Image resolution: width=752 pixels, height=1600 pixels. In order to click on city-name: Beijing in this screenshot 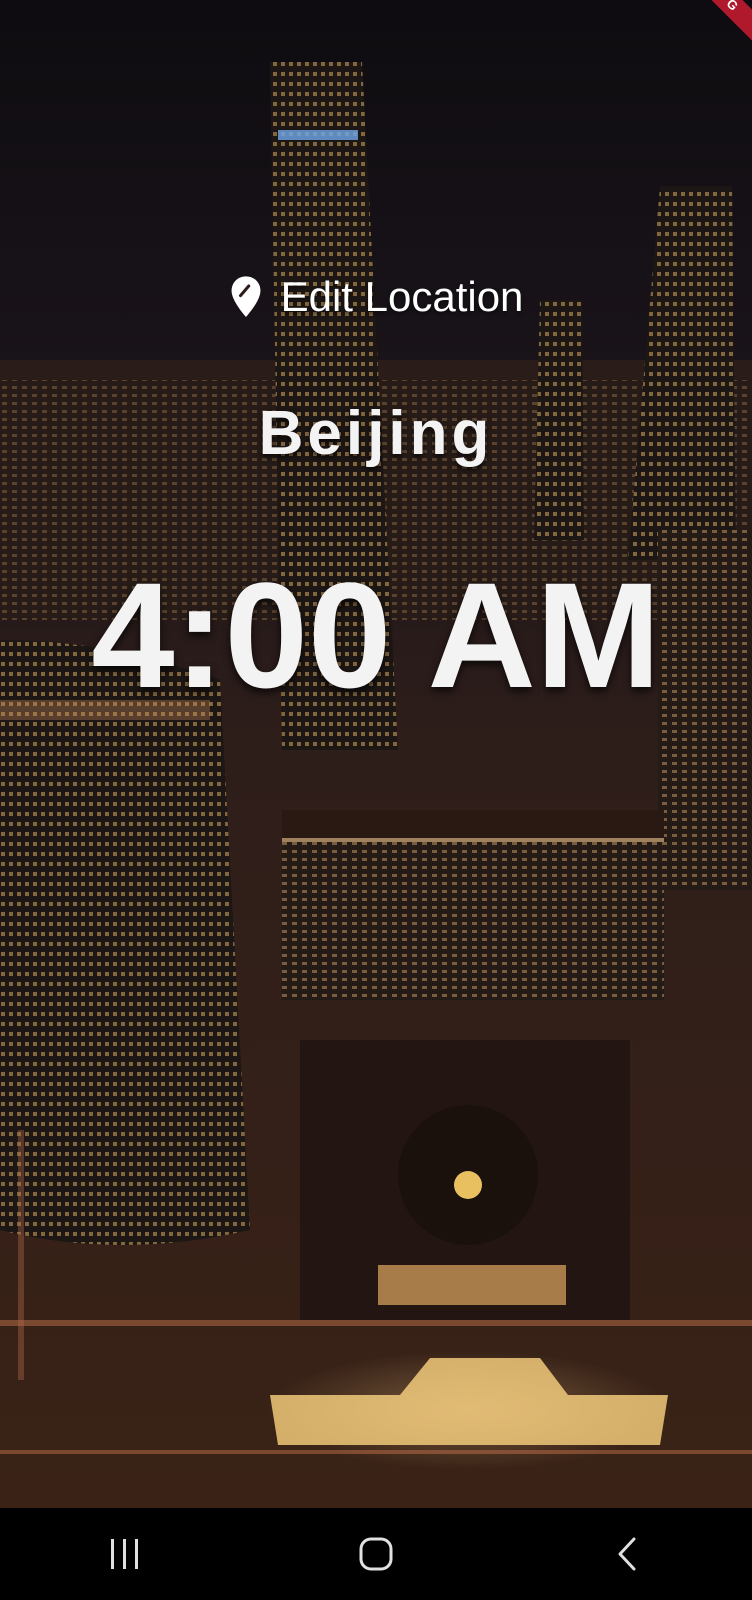, I will do `click(376, 433)`.